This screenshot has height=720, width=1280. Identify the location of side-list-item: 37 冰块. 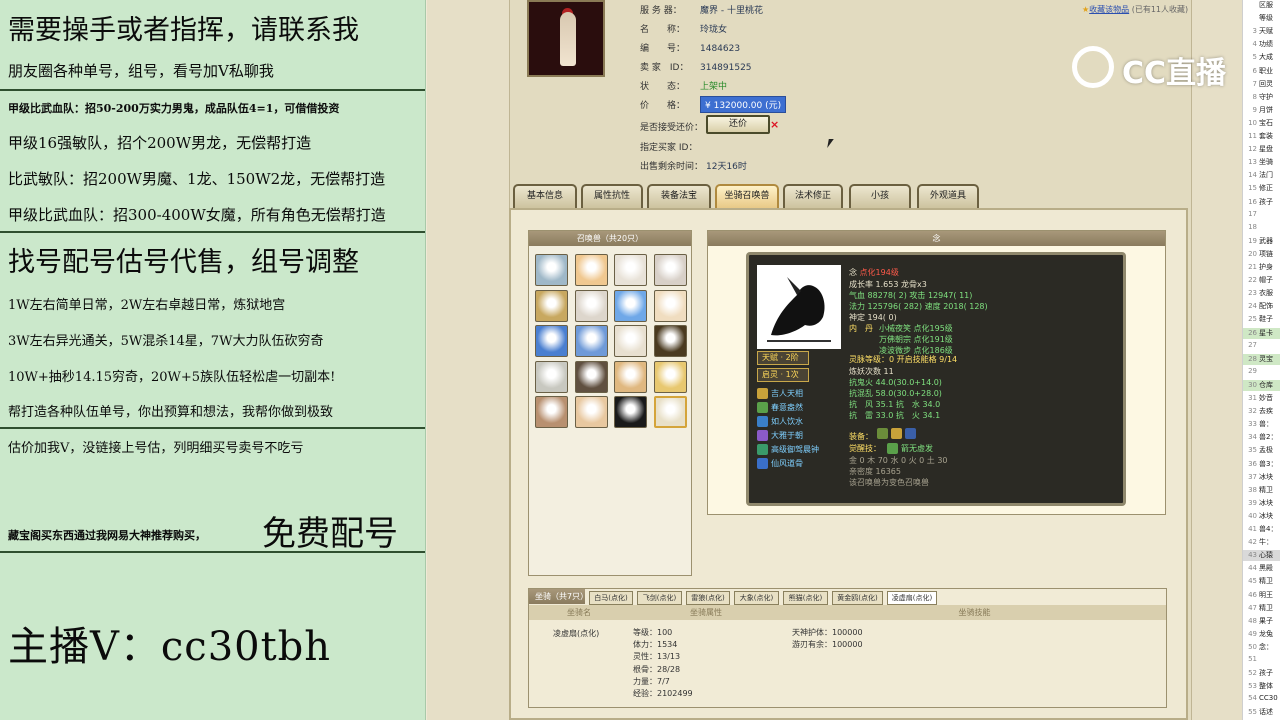
(1261, 477).